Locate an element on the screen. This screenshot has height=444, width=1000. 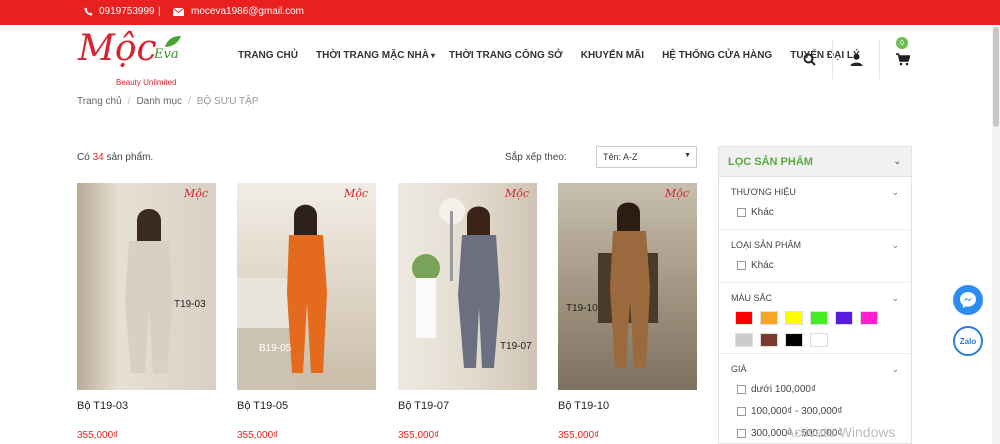
product-image: Mộc T19-03 is located at coordinates (146, 286).